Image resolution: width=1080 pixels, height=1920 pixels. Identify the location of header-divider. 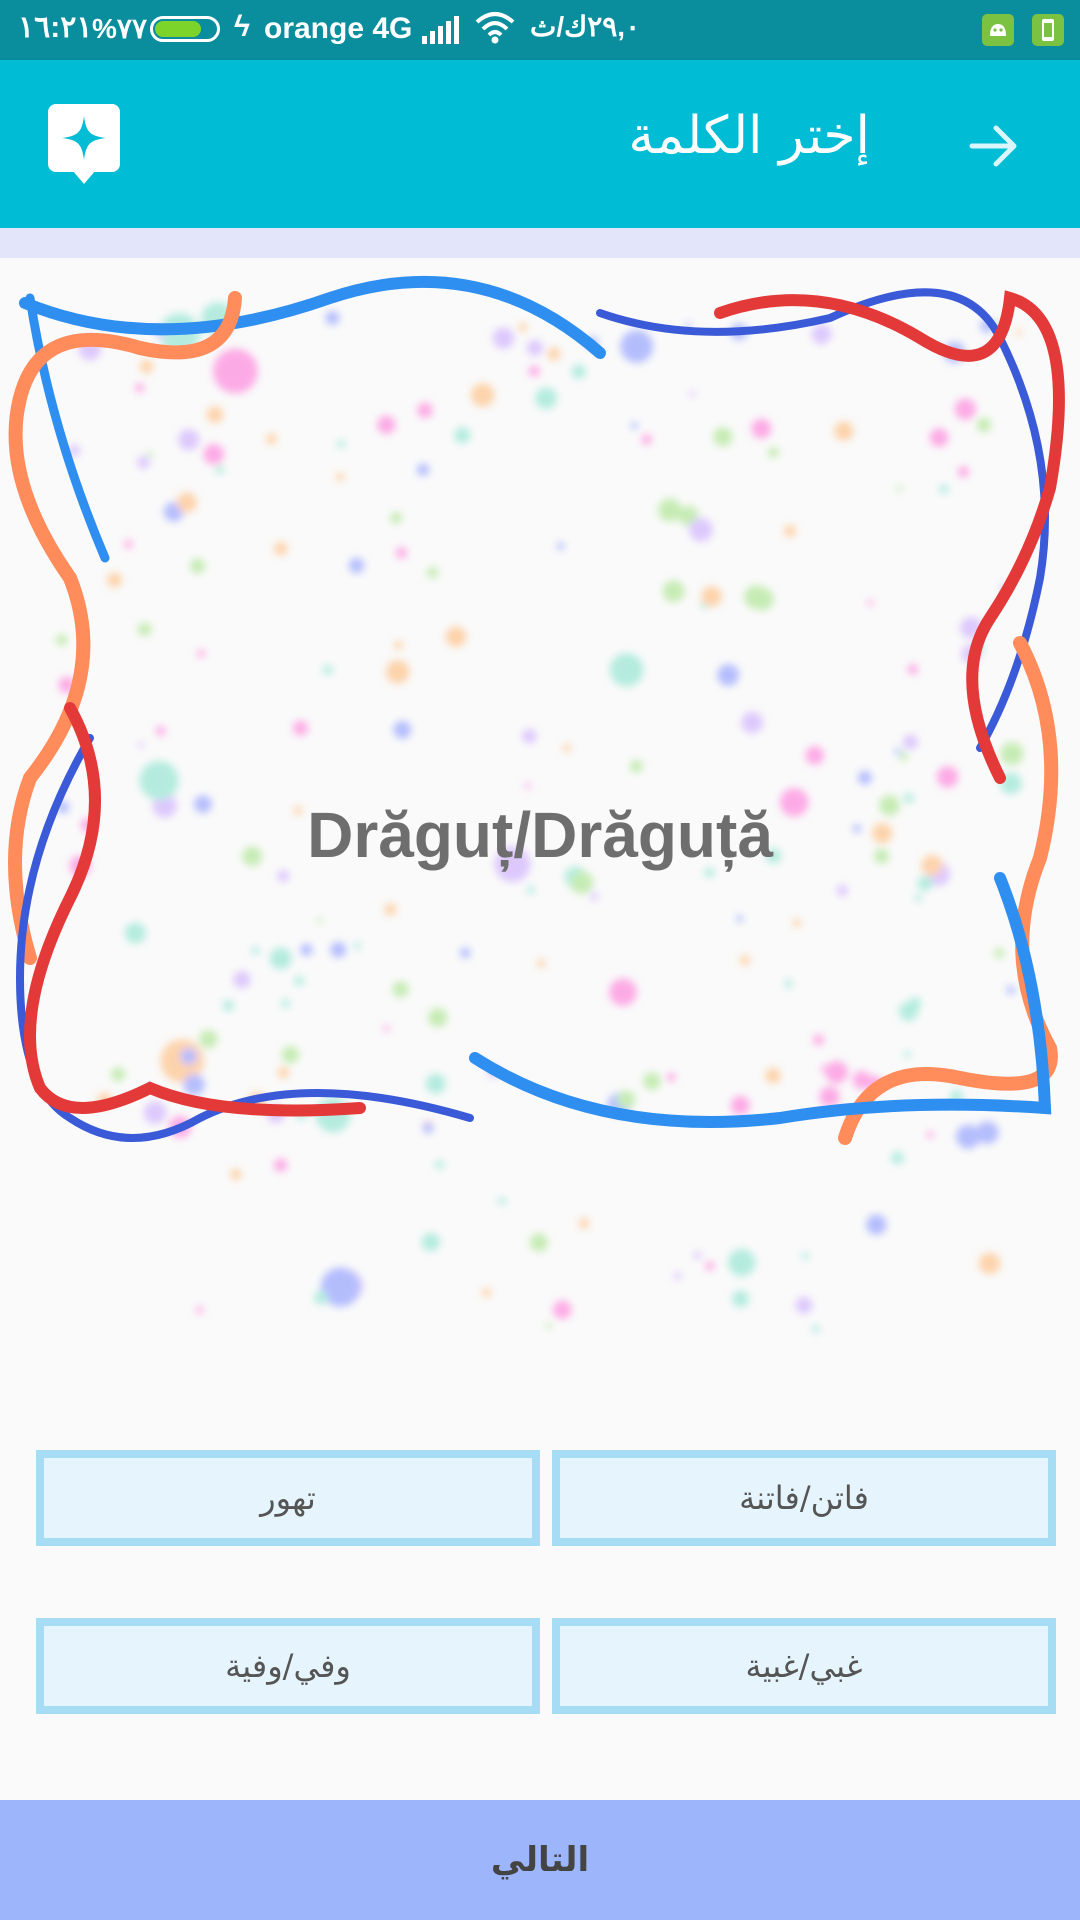
(540, 243).